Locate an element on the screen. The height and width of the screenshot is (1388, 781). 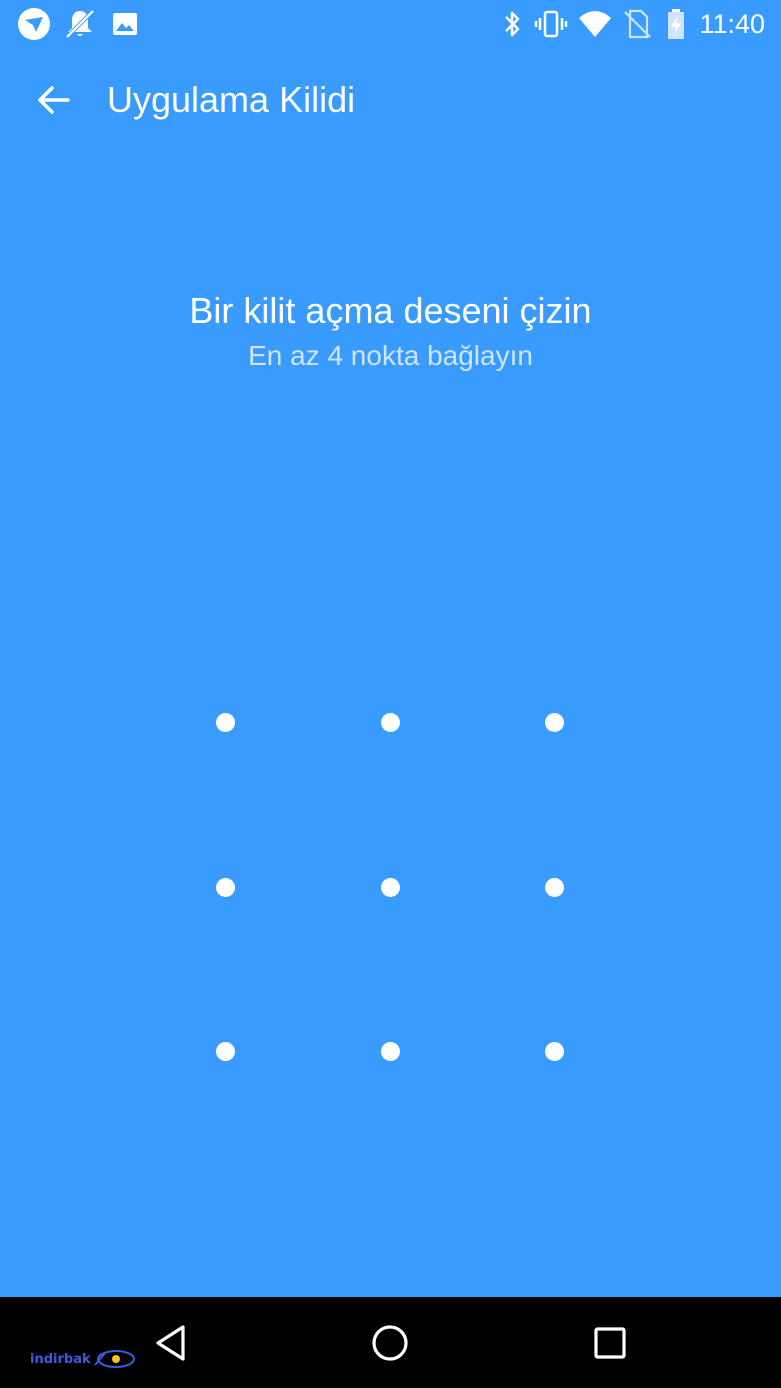
nav-recents-button is located at coordinates (610, 1343).